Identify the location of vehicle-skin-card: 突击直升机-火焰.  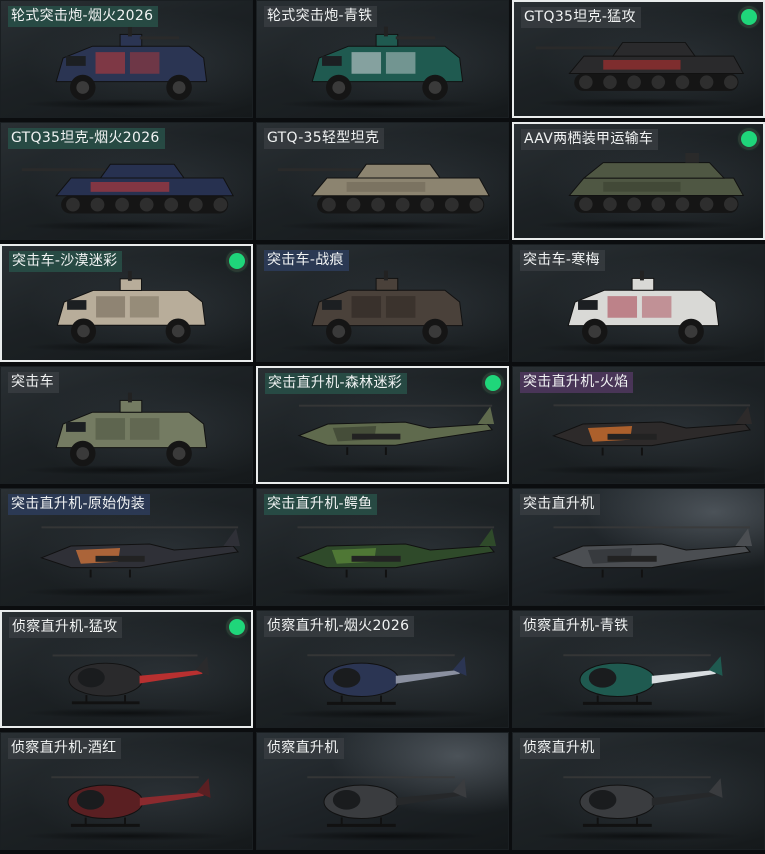
(638, 425).